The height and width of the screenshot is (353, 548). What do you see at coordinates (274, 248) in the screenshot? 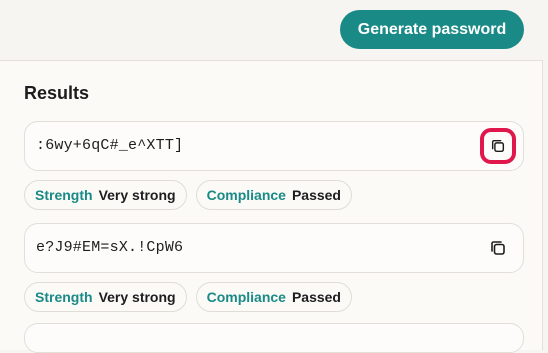
I see `result-row: e?J9#EM=sX.!CpW6` at bounding box center [274, 248].